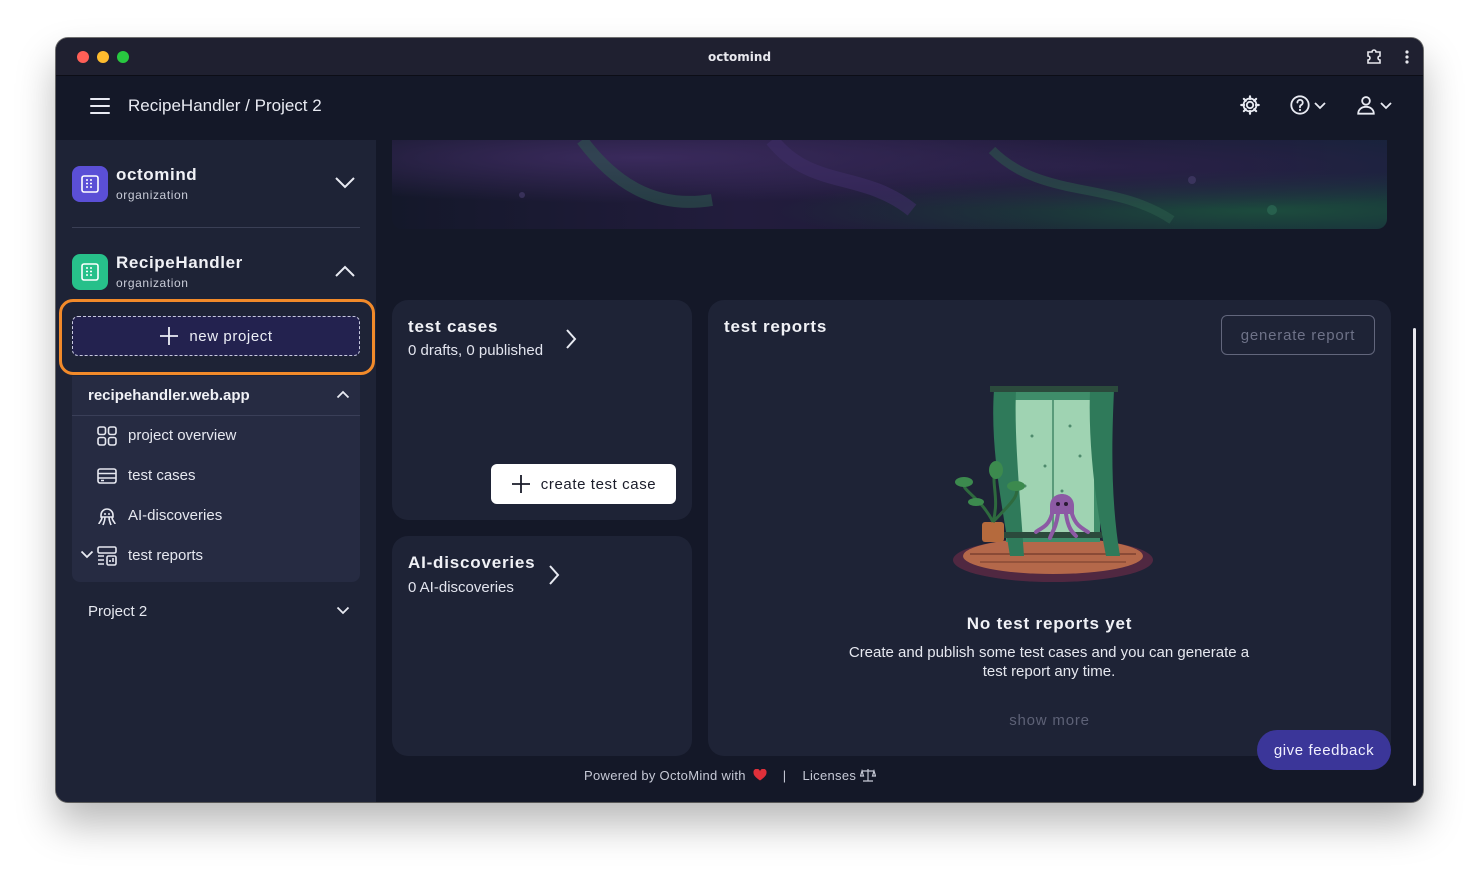 Image resolution: width=1479 pixels, height=876 pixels. Describe the element at coordinates (231, 336) in the screenshot. I see `new-project-label: new project` at that location.